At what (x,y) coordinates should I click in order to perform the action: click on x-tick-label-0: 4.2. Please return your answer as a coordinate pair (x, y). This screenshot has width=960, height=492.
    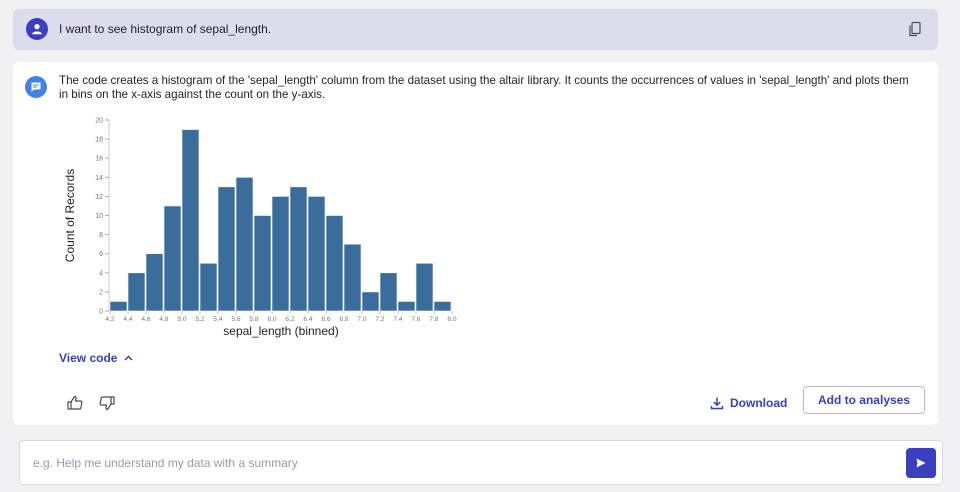
    Looking at the image, I should click on (109, 319).